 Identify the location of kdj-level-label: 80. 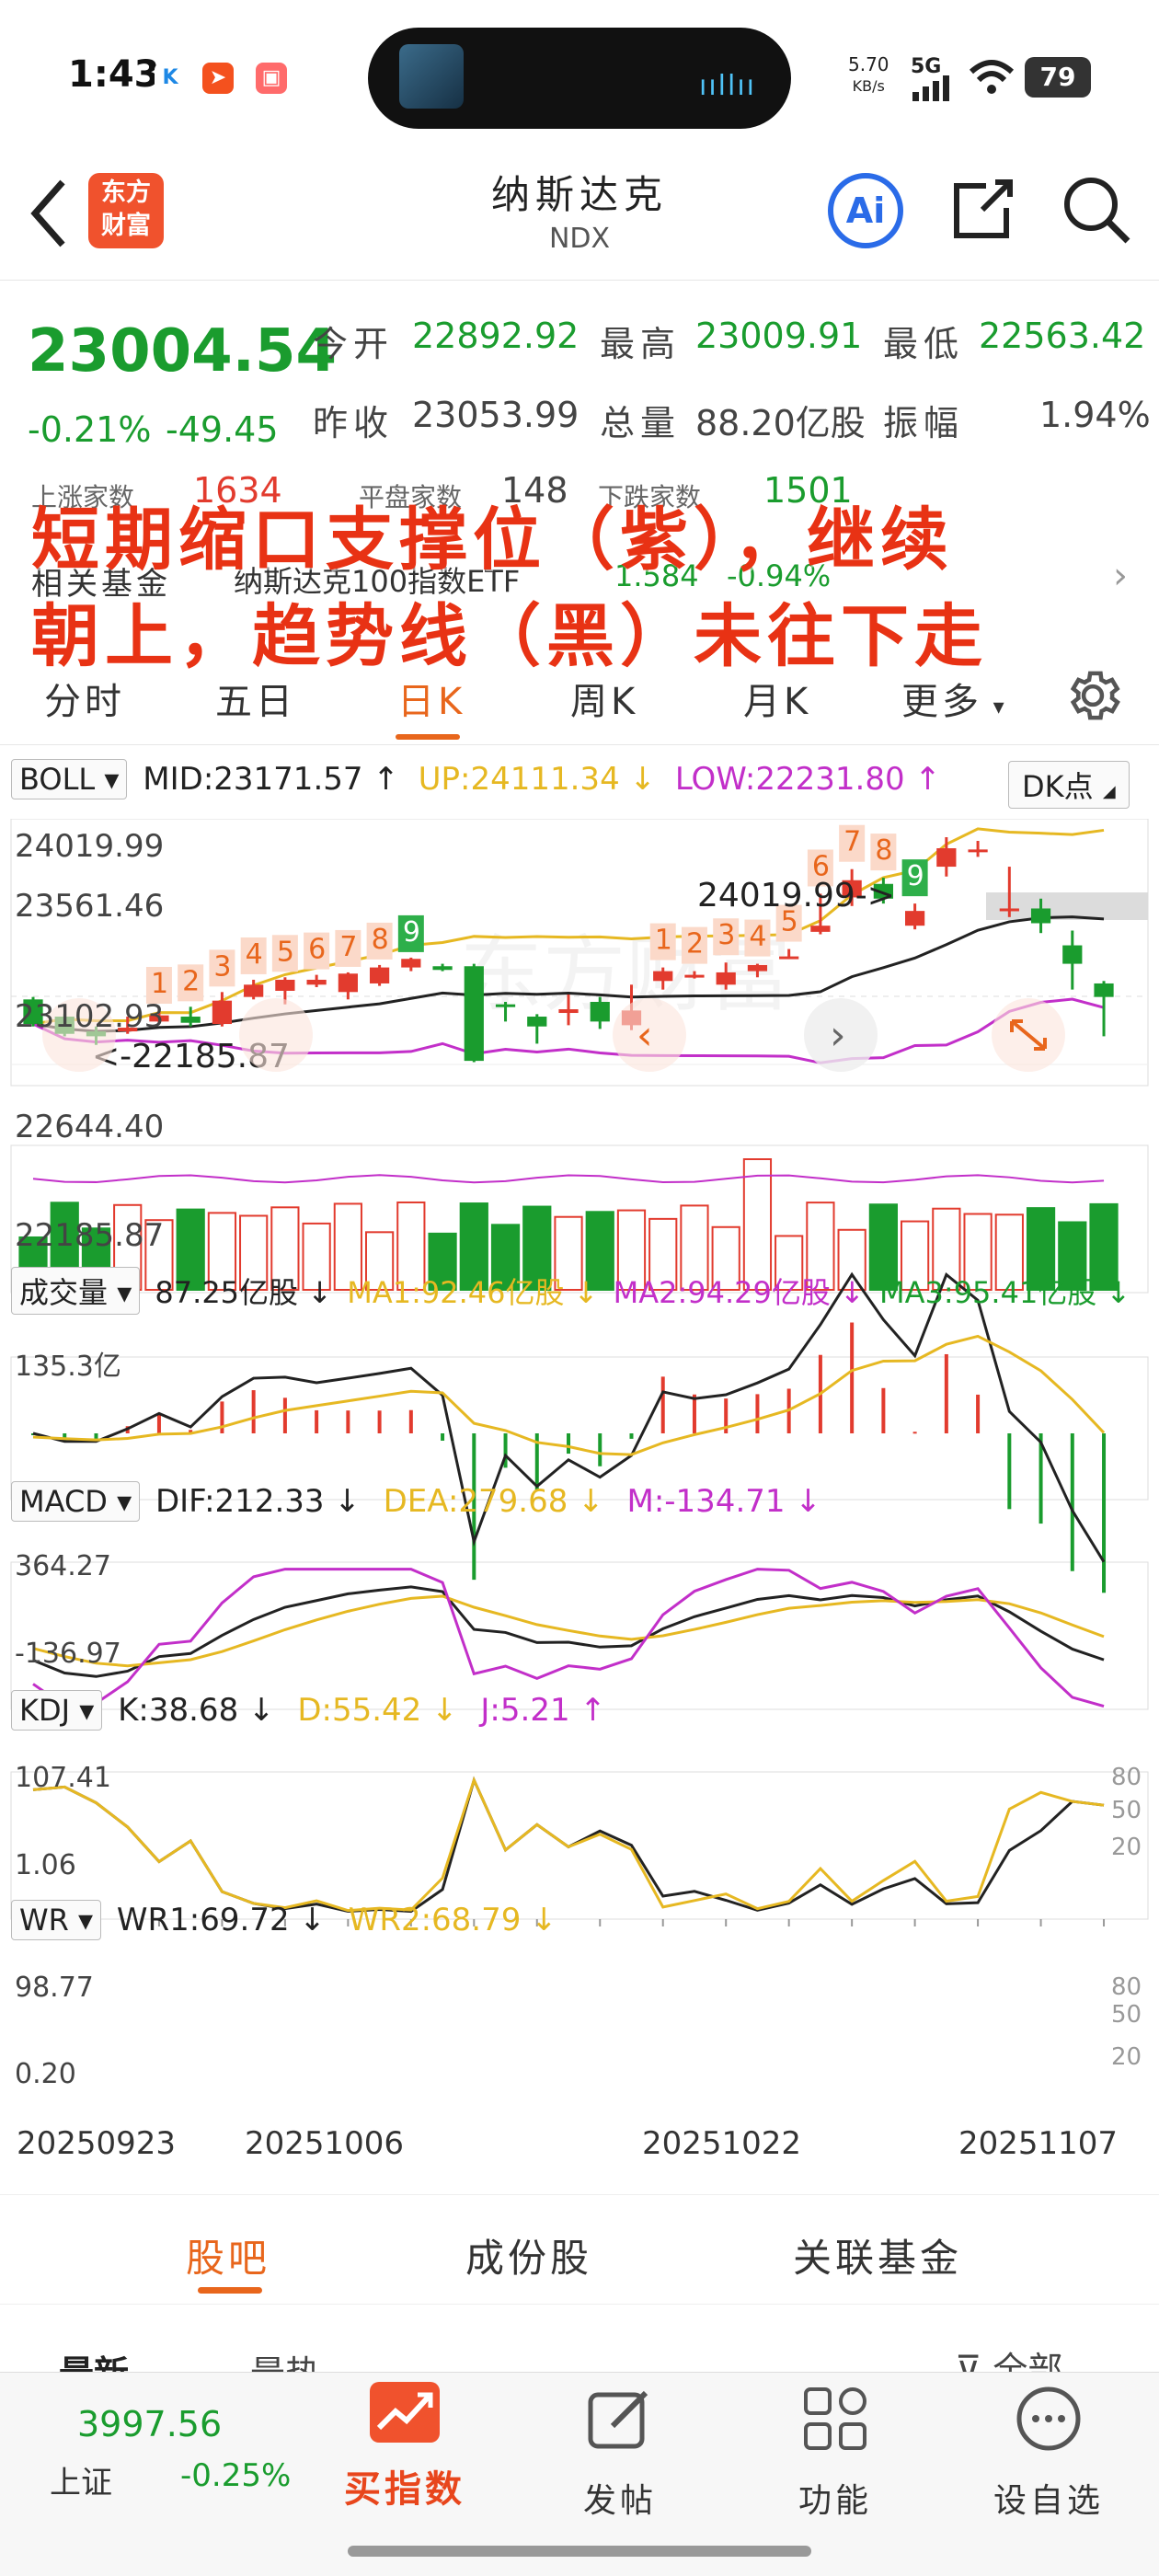
(1126, 1777).